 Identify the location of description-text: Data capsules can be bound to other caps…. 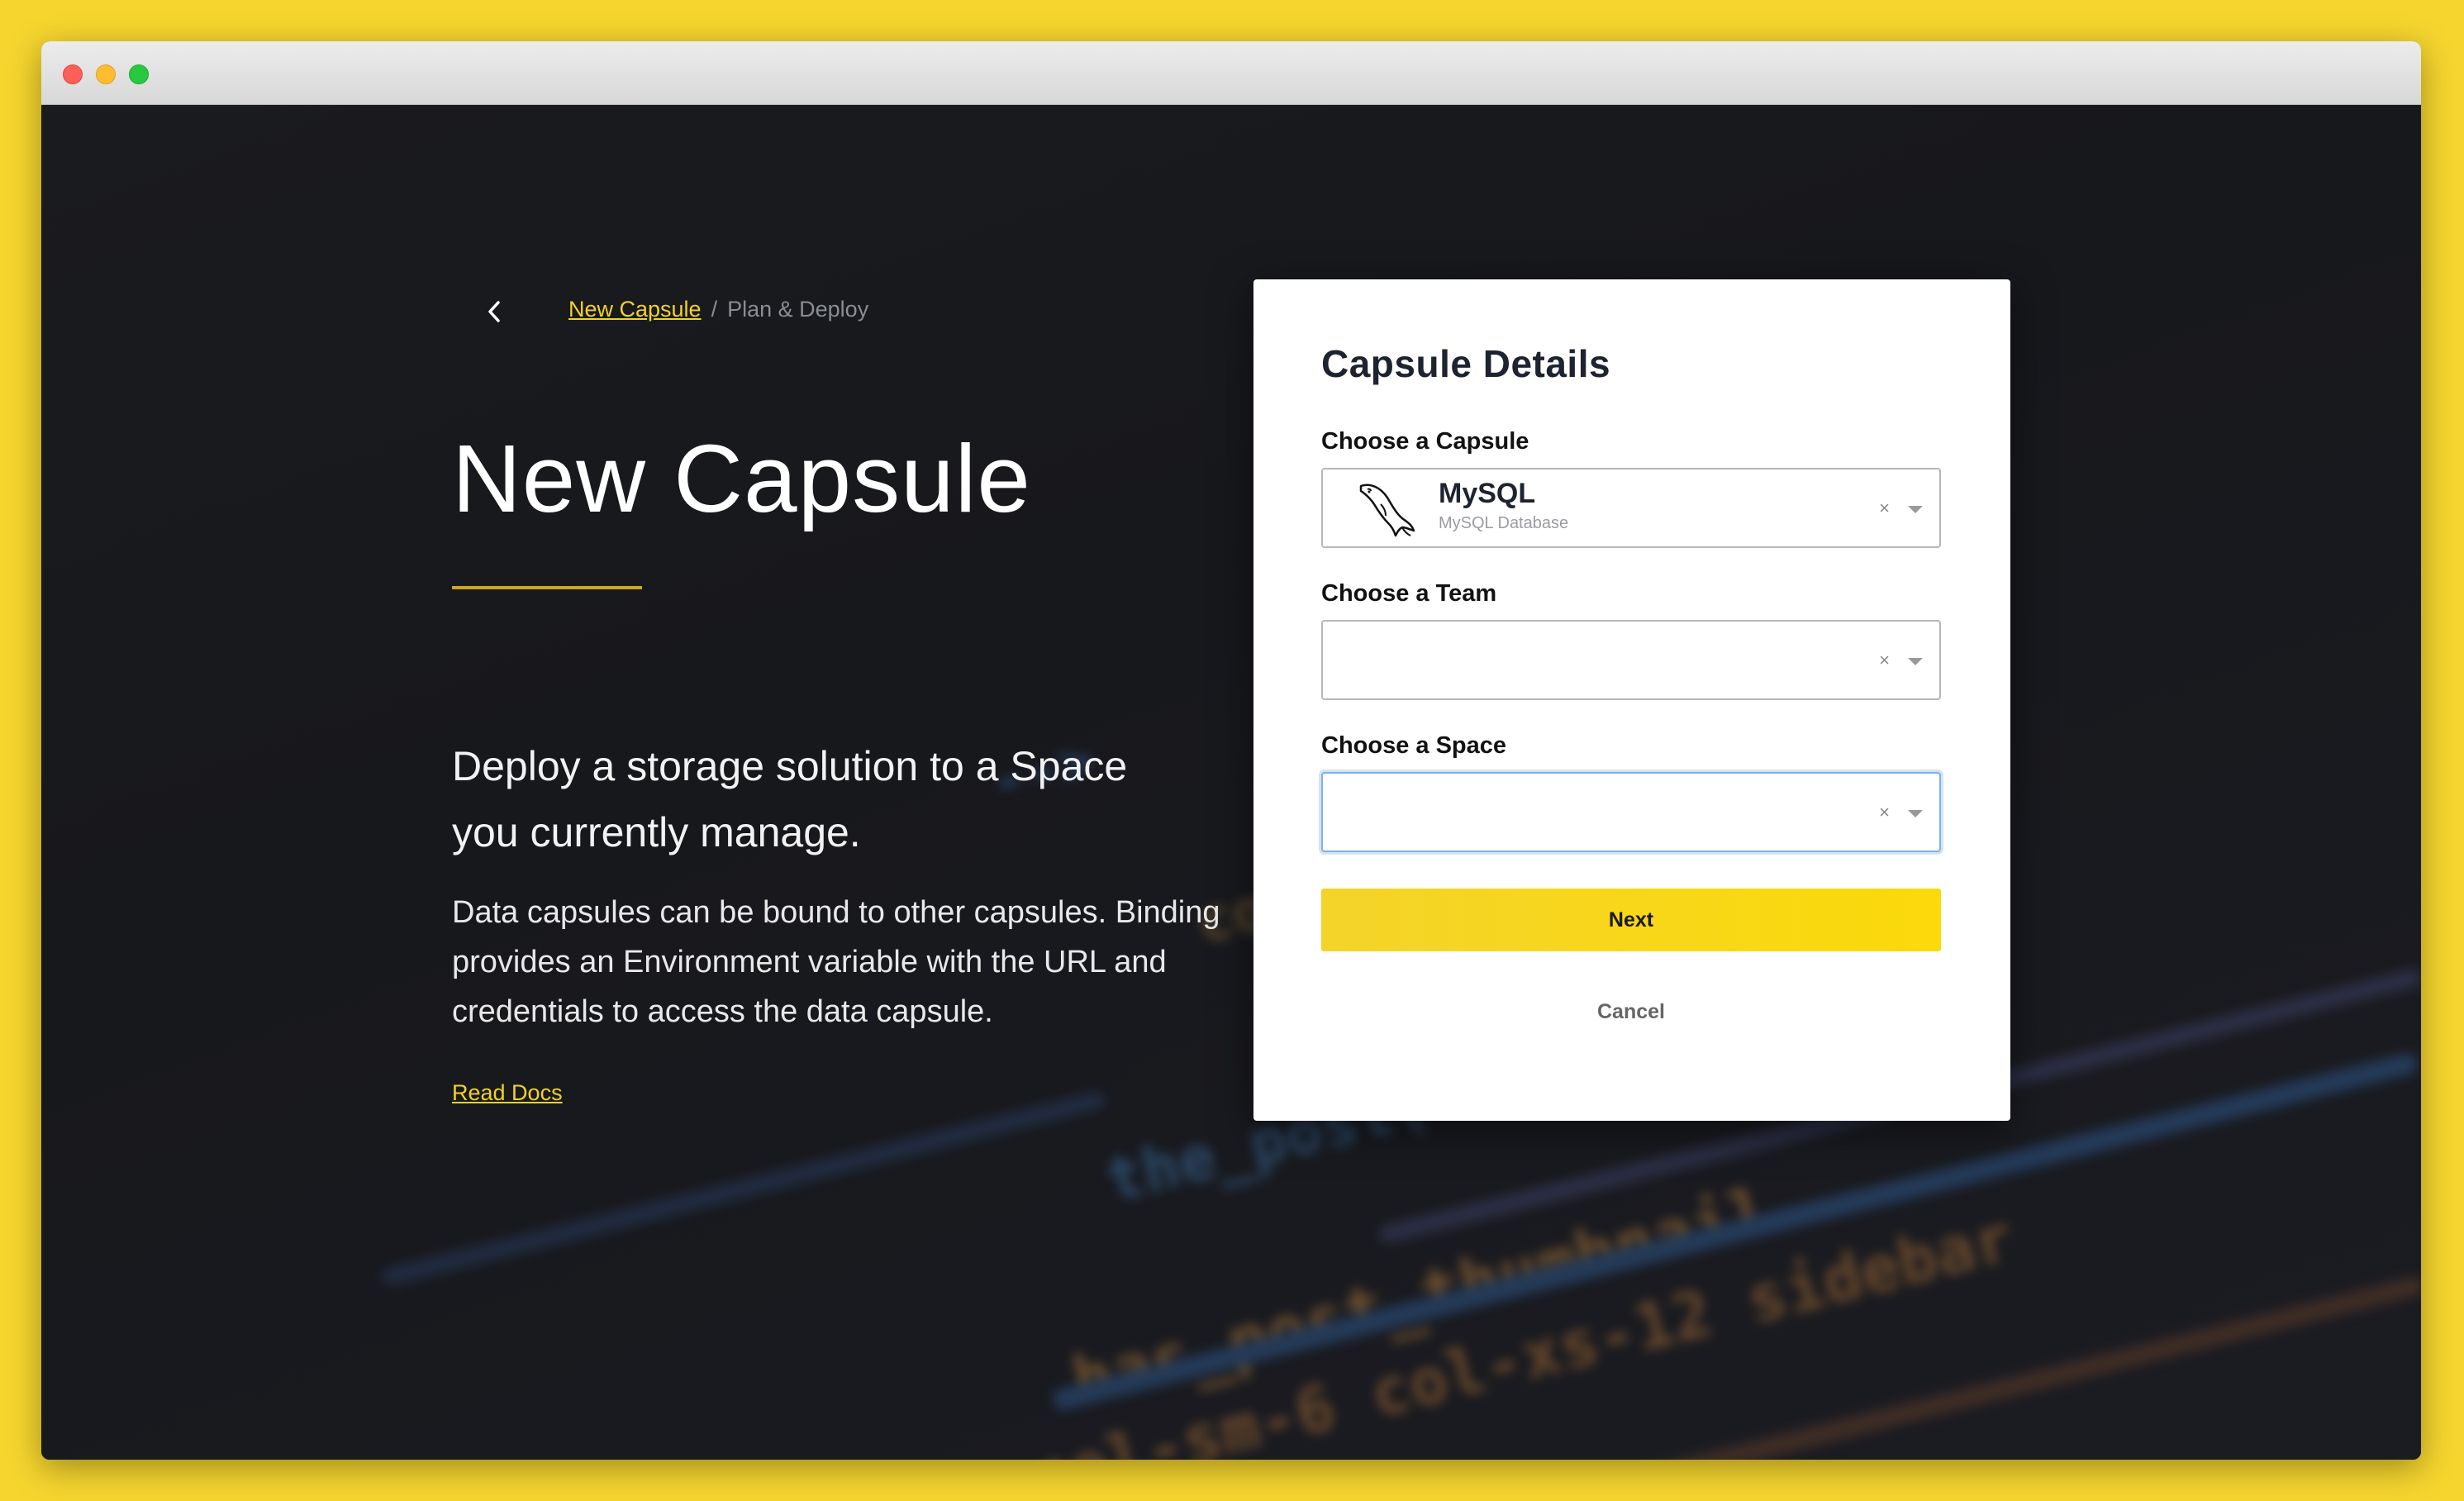
(836, 962).